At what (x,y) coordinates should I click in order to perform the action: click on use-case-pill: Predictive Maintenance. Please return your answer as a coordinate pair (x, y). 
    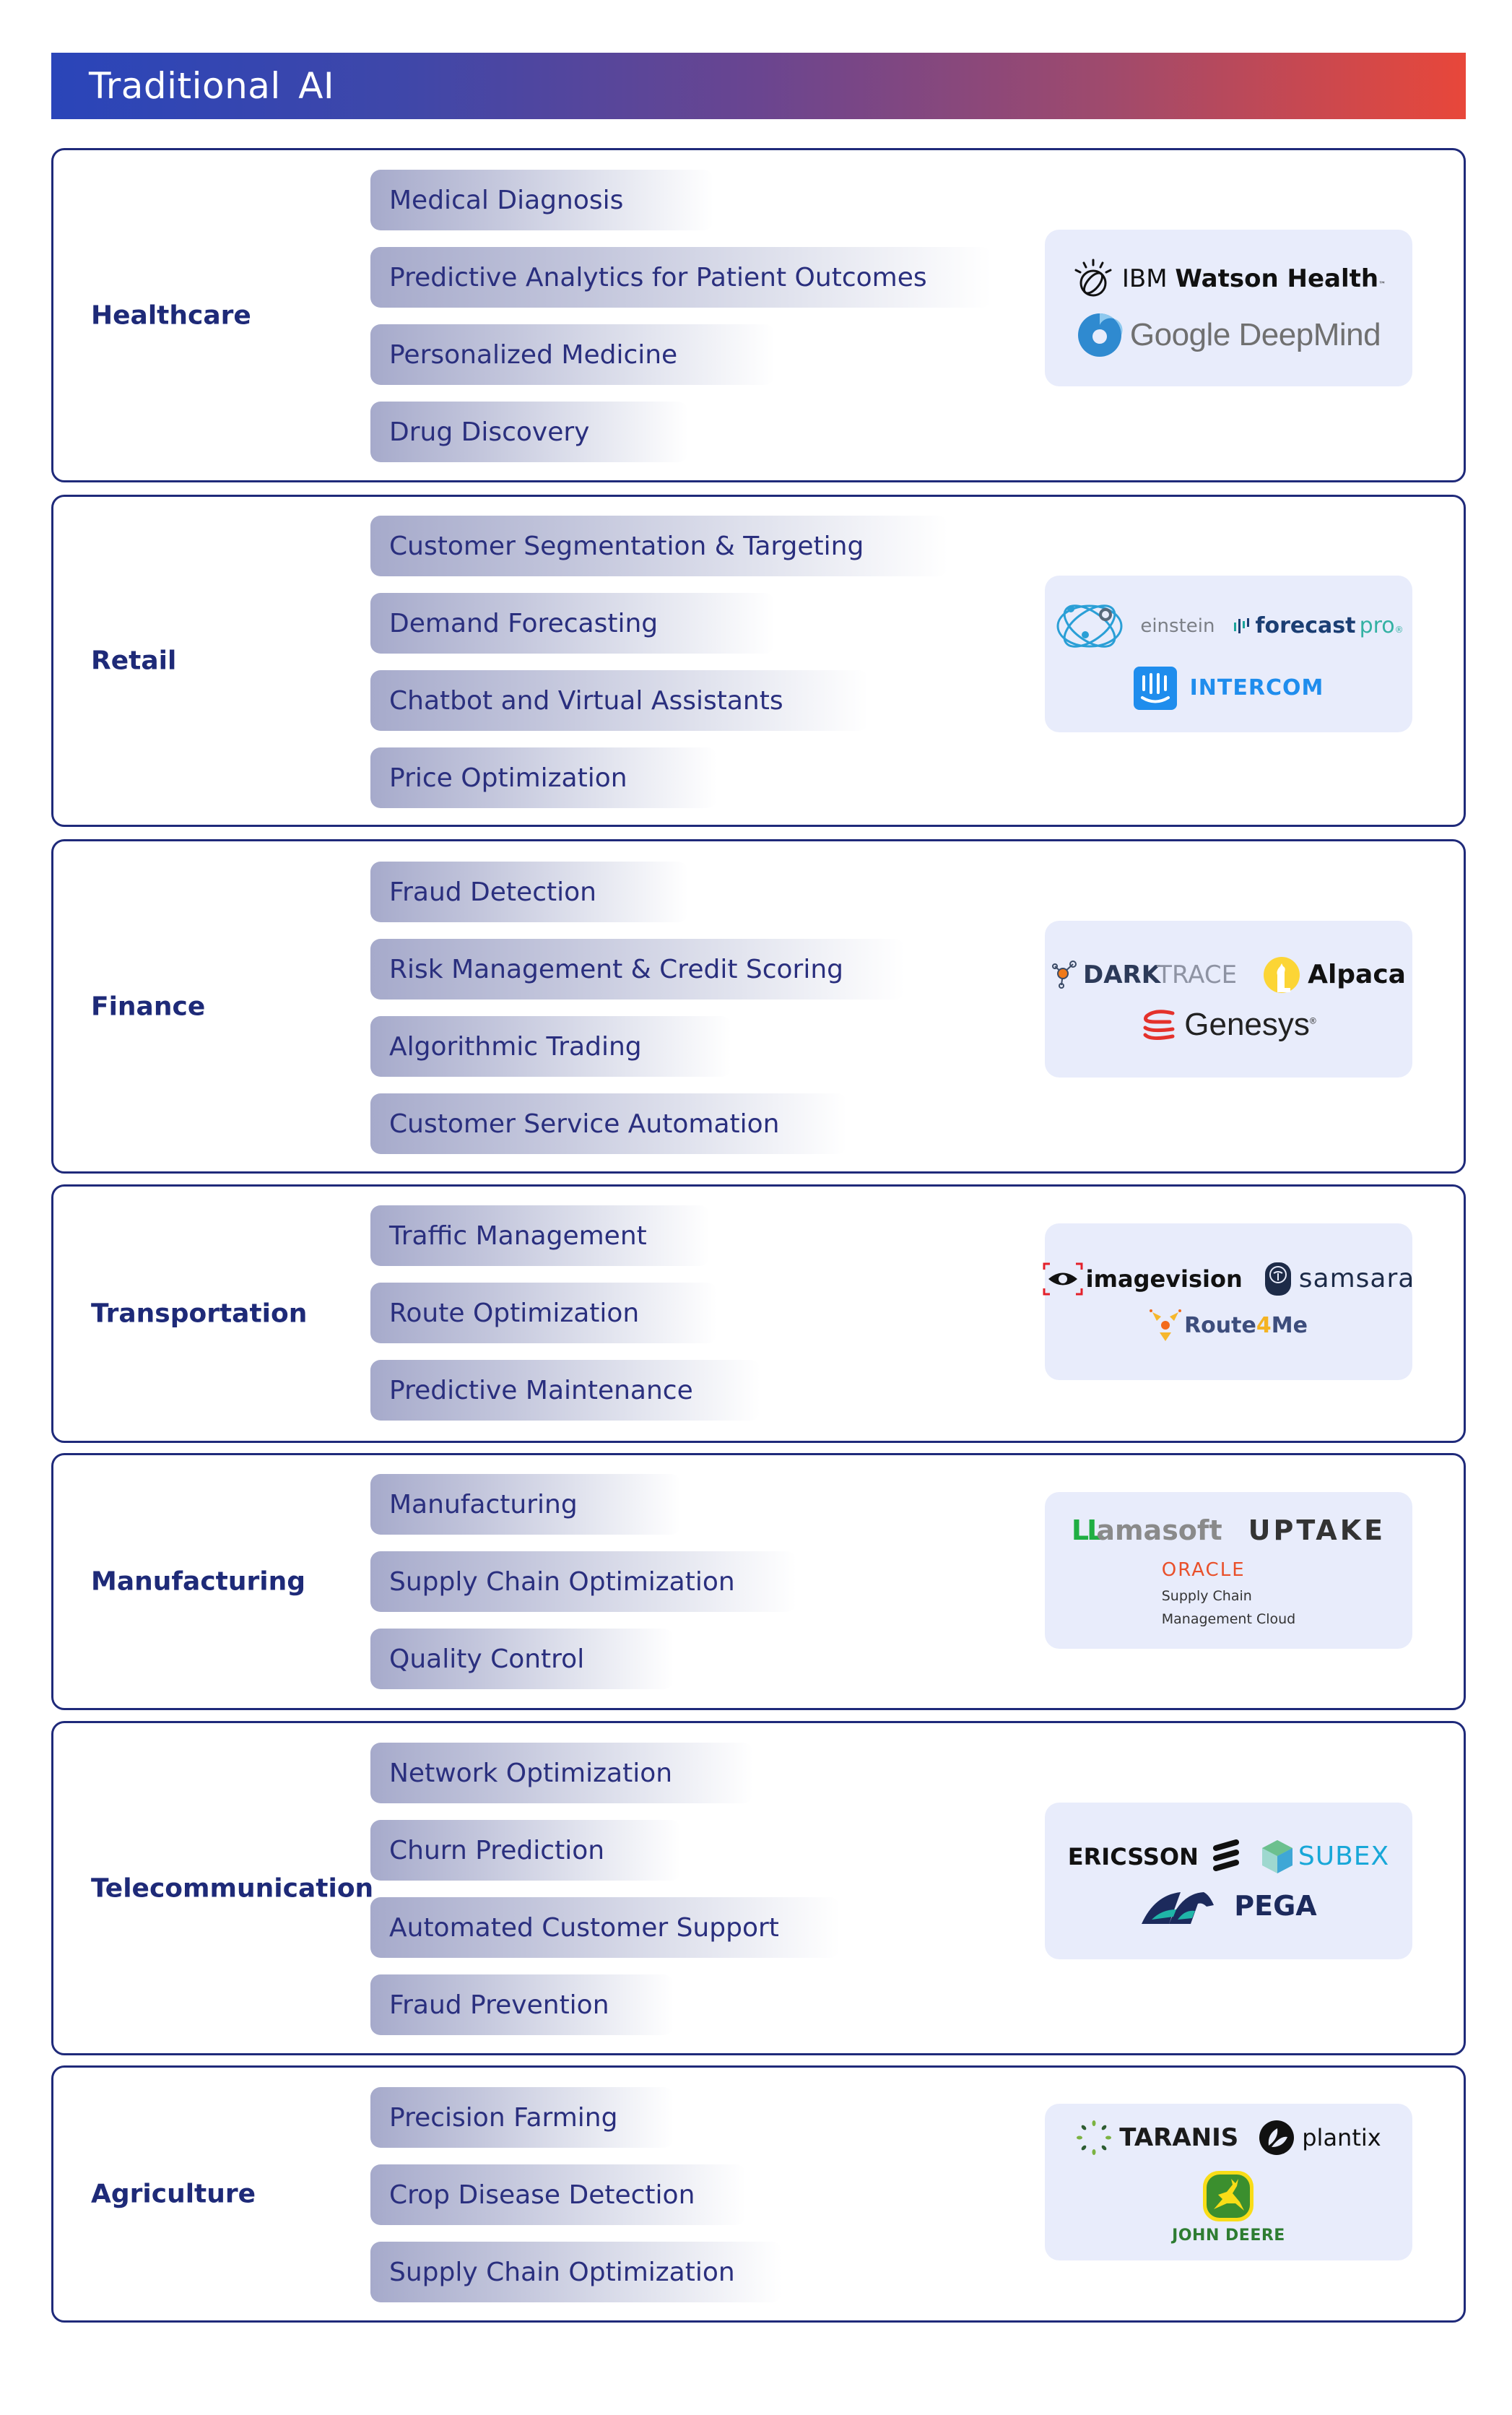
    Looking at the image, I should click on (565, 1390).